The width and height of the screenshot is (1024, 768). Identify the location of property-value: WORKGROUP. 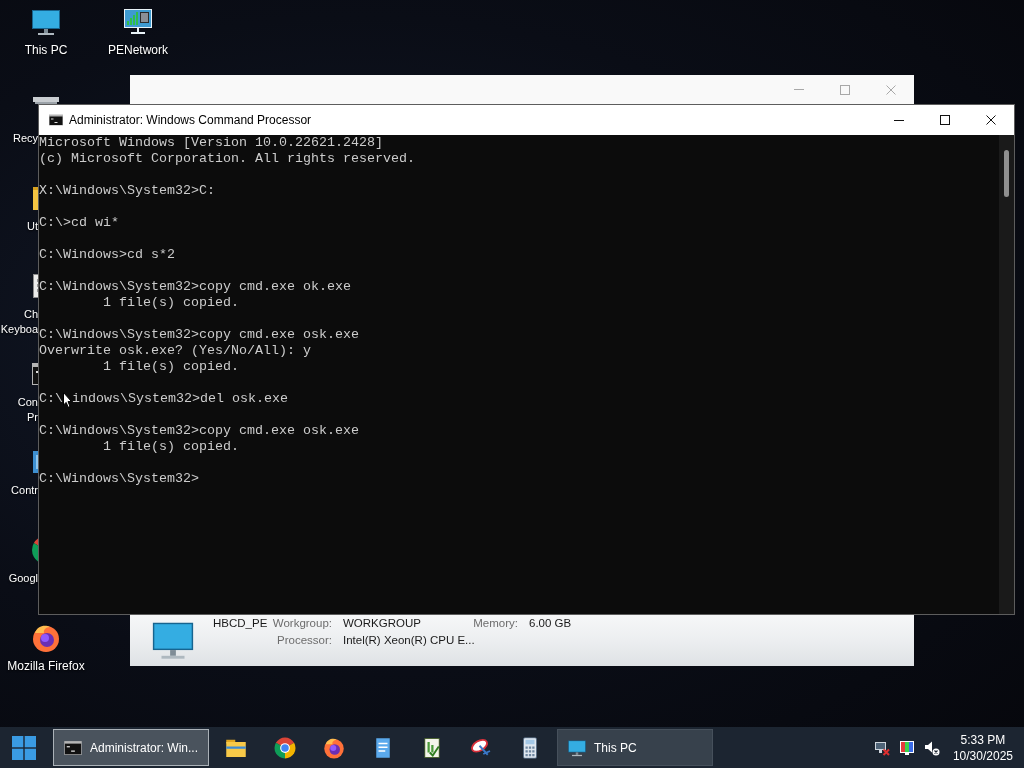
(381, 623).